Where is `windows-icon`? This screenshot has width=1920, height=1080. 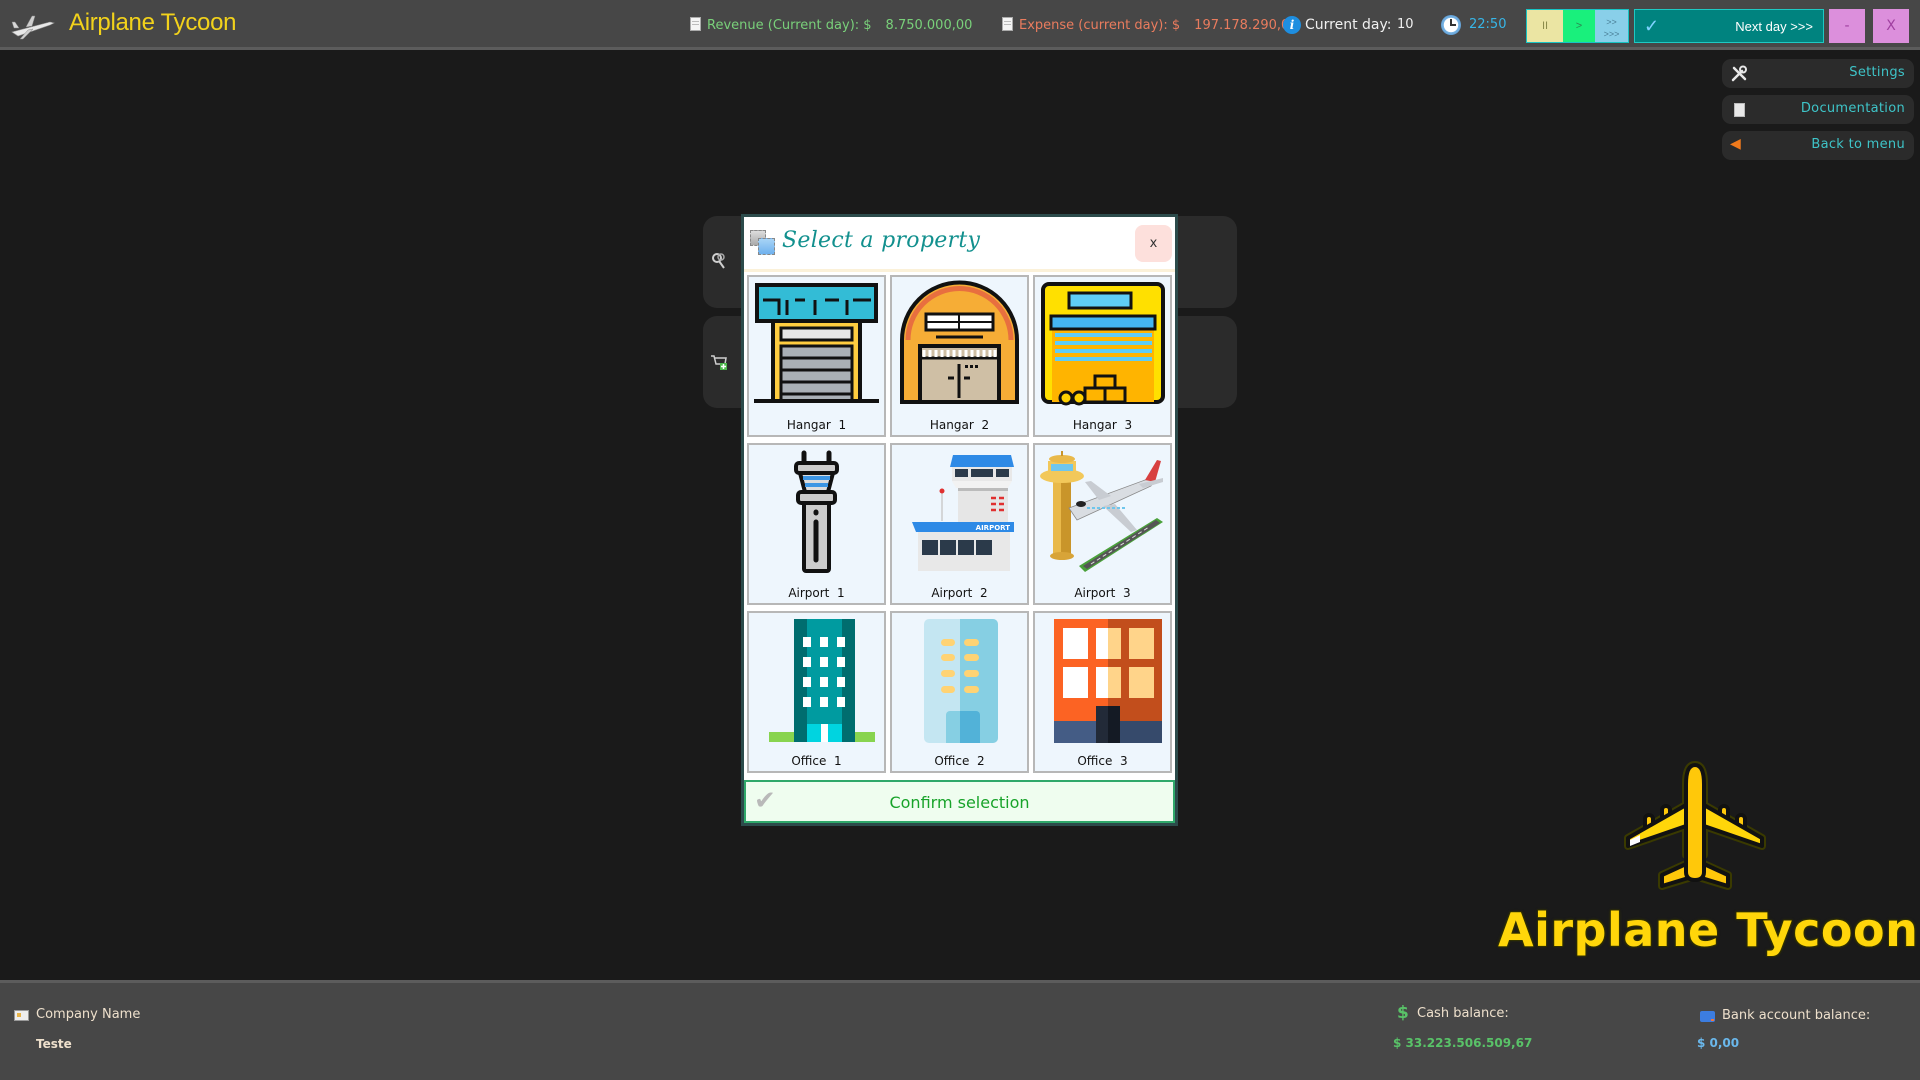 windows-icon is located at coordinates (763, 243).